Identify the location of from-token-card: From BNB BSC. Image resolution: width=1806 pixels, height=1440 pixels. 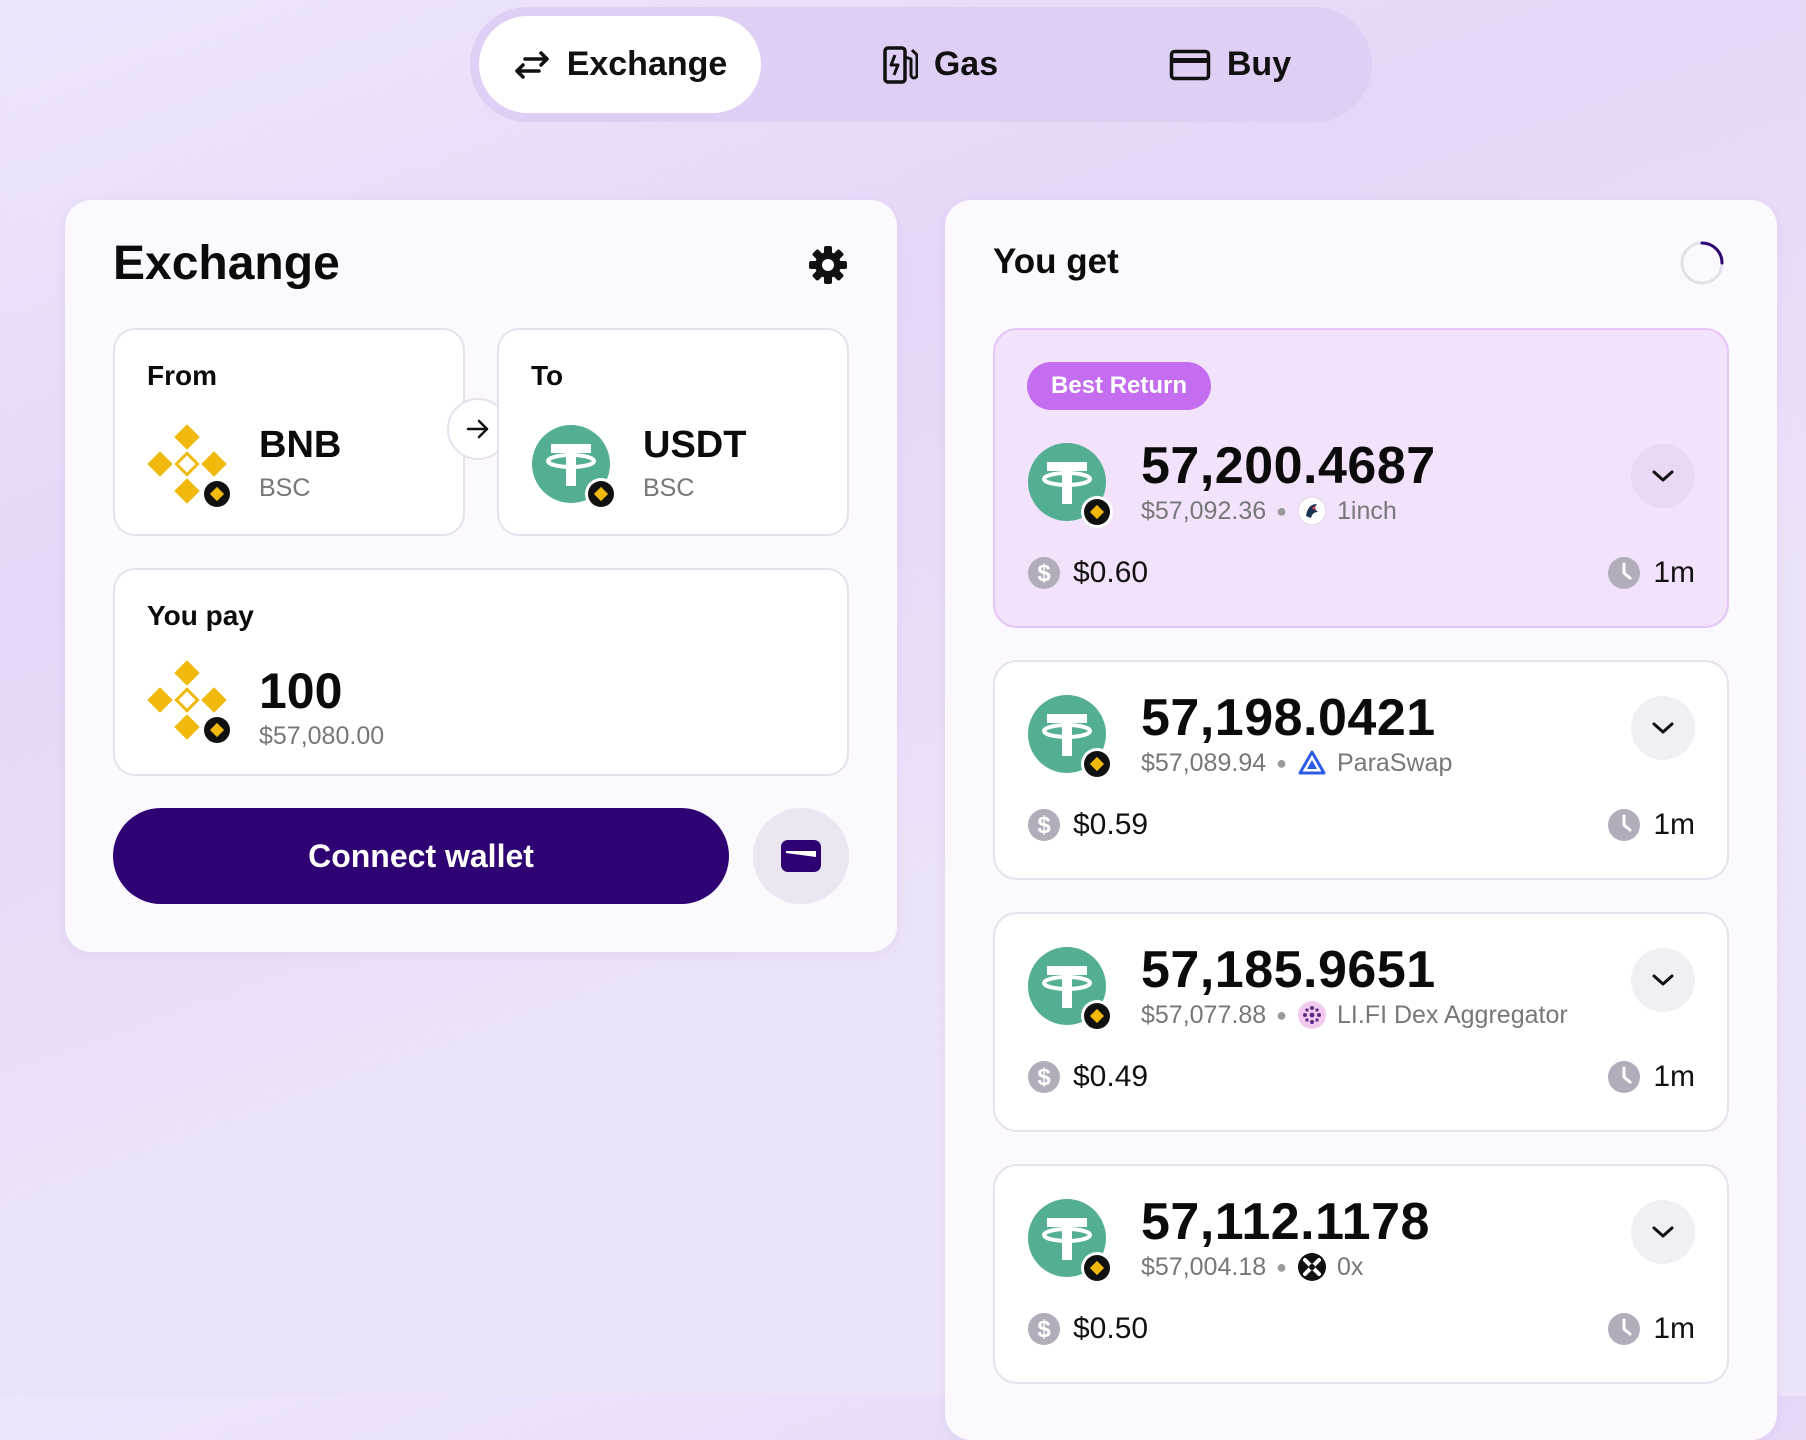
(289, 432).